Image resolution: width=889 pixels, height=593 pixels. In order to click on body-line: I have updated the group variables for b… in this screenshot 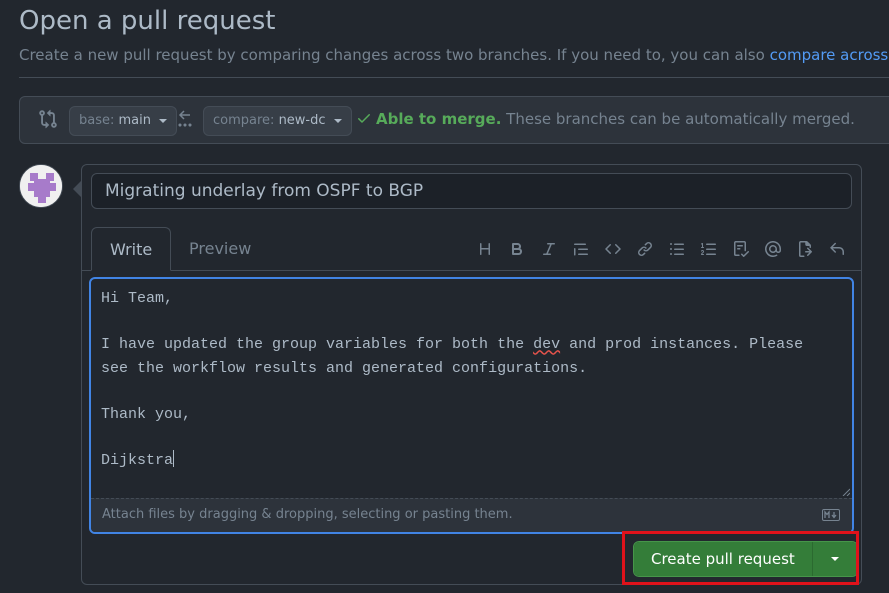, I will do `click(317, 345)`.